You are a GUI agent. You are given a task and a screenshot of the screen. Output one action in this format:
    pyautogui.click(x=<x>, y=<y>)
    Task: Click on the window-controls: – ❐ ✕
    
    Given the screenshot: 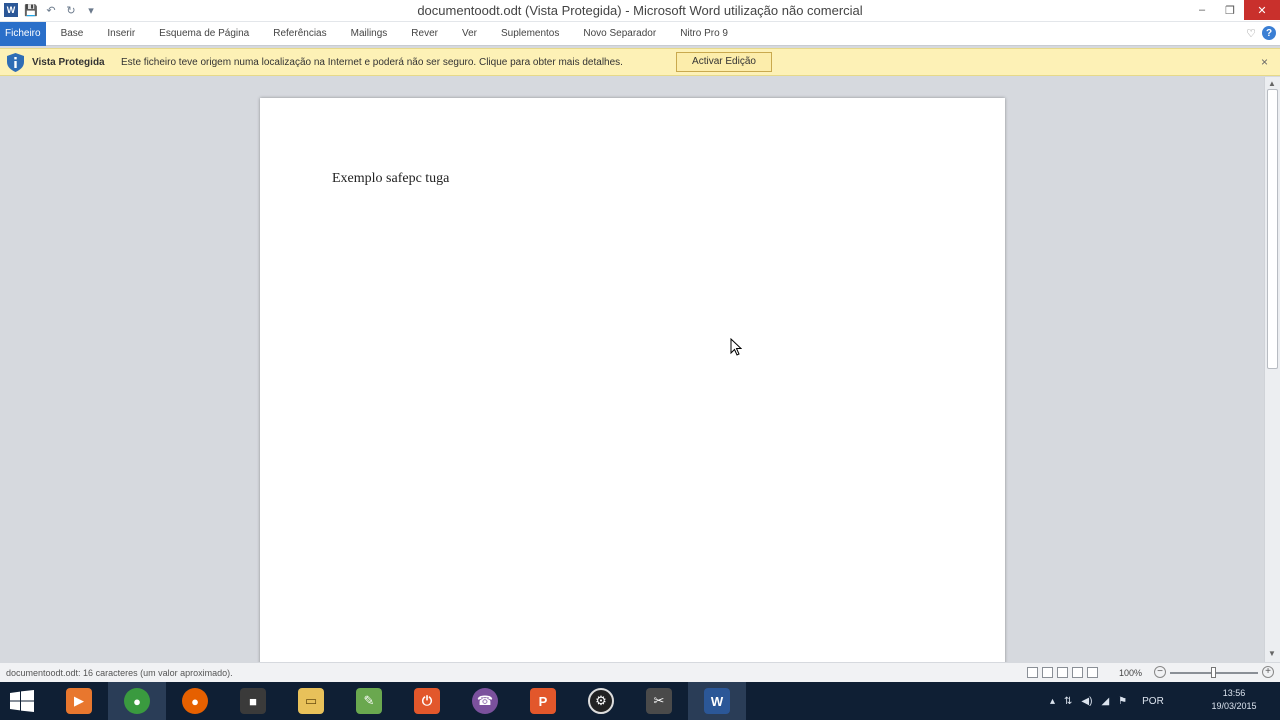 What is the action you would take?
    pyautogui.click(x=1234, y=10)
    